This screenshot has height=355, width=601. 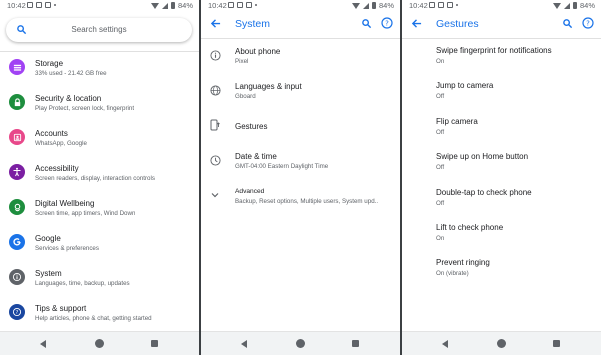 What do you see at coordinates (17, 207) in the screenshot?
I see `wellbeing-icon` at bounding box center [17, 207].